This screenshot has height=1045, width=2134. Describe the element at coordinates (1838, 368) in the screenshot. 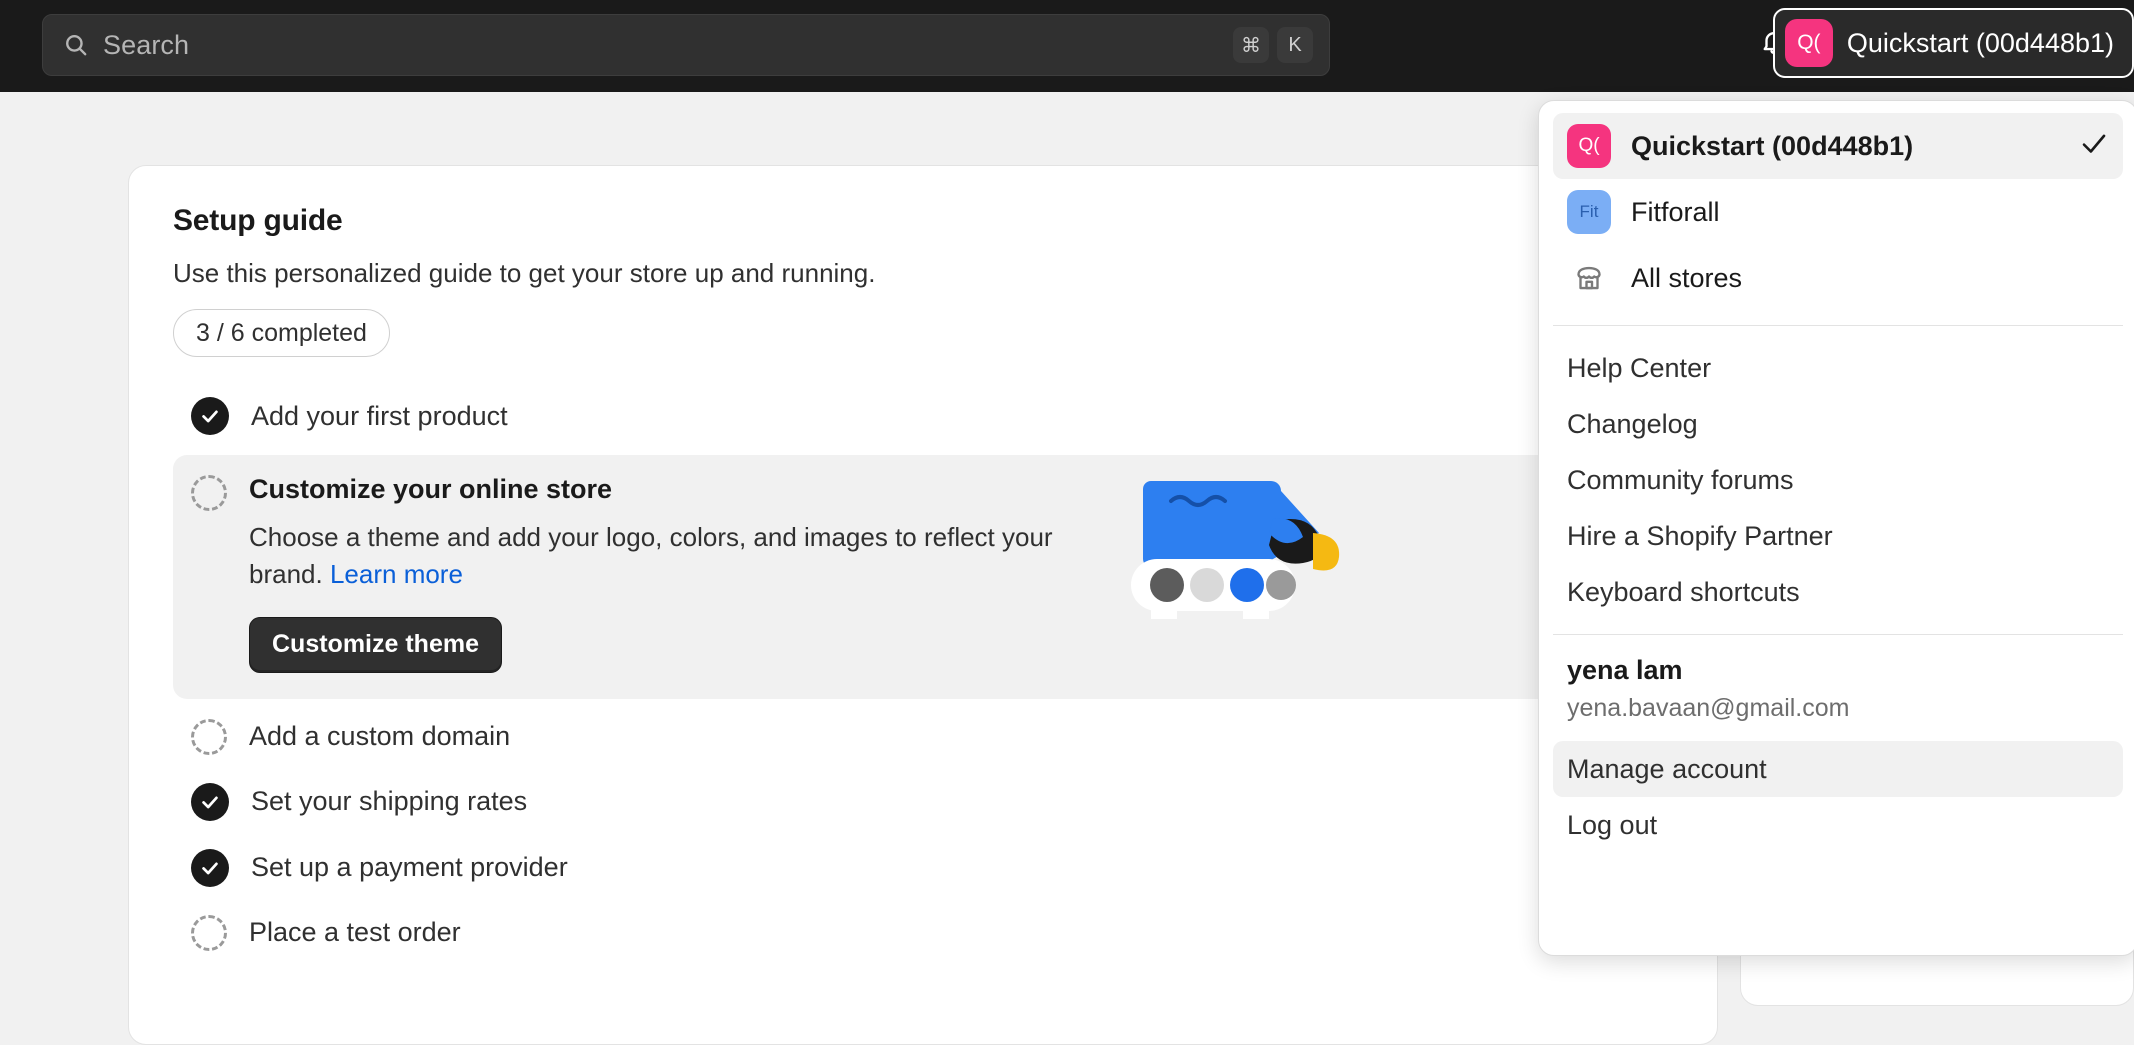

I see `menu-item-help-center: Help Center` at that location.